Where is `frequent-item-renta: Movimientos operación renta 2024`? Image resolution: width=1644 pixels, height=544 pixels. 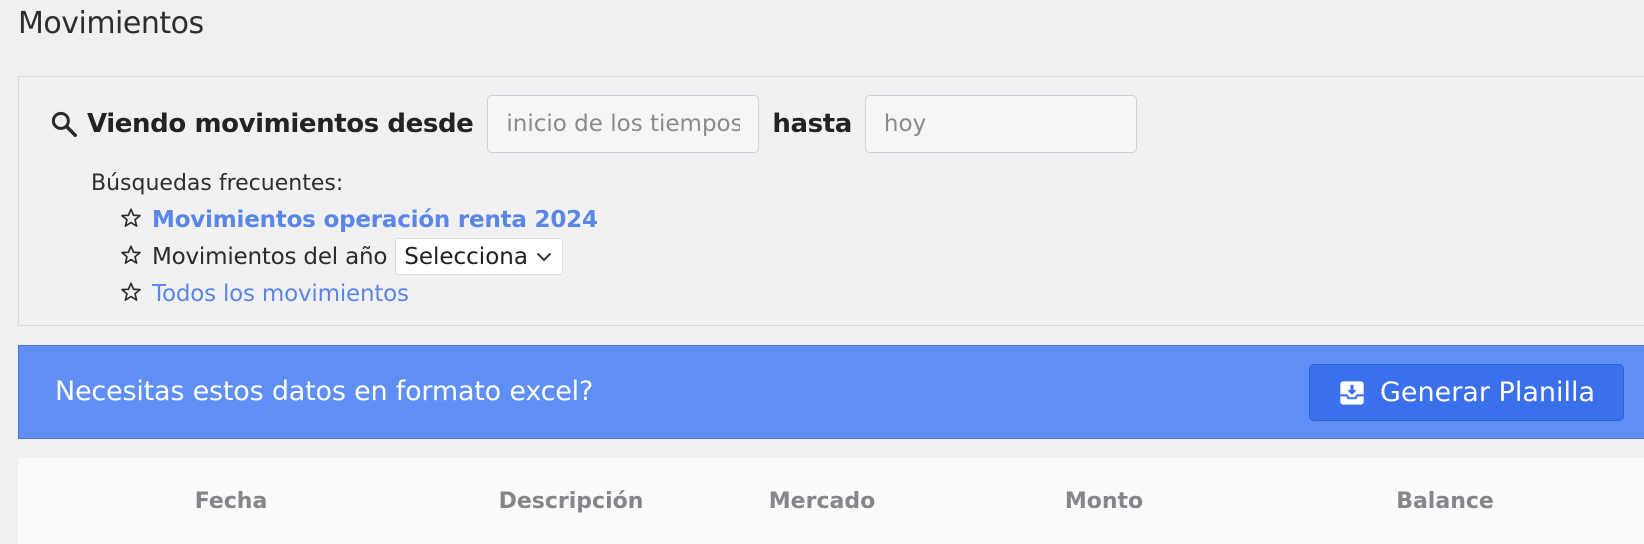
frequent-item-renta: Movimientos operación renta 2024 is located at coordinates (359, 219).